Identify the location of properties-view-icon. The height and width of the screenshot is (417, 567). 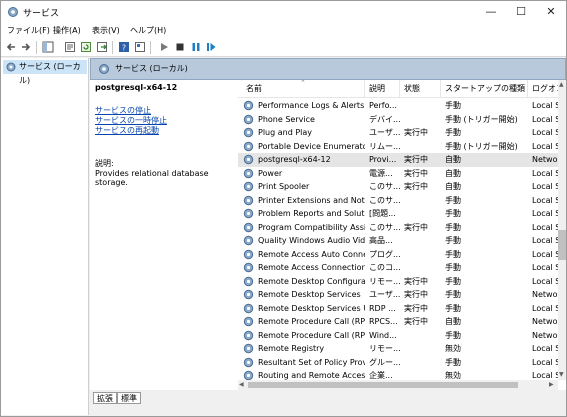
(140, 47).